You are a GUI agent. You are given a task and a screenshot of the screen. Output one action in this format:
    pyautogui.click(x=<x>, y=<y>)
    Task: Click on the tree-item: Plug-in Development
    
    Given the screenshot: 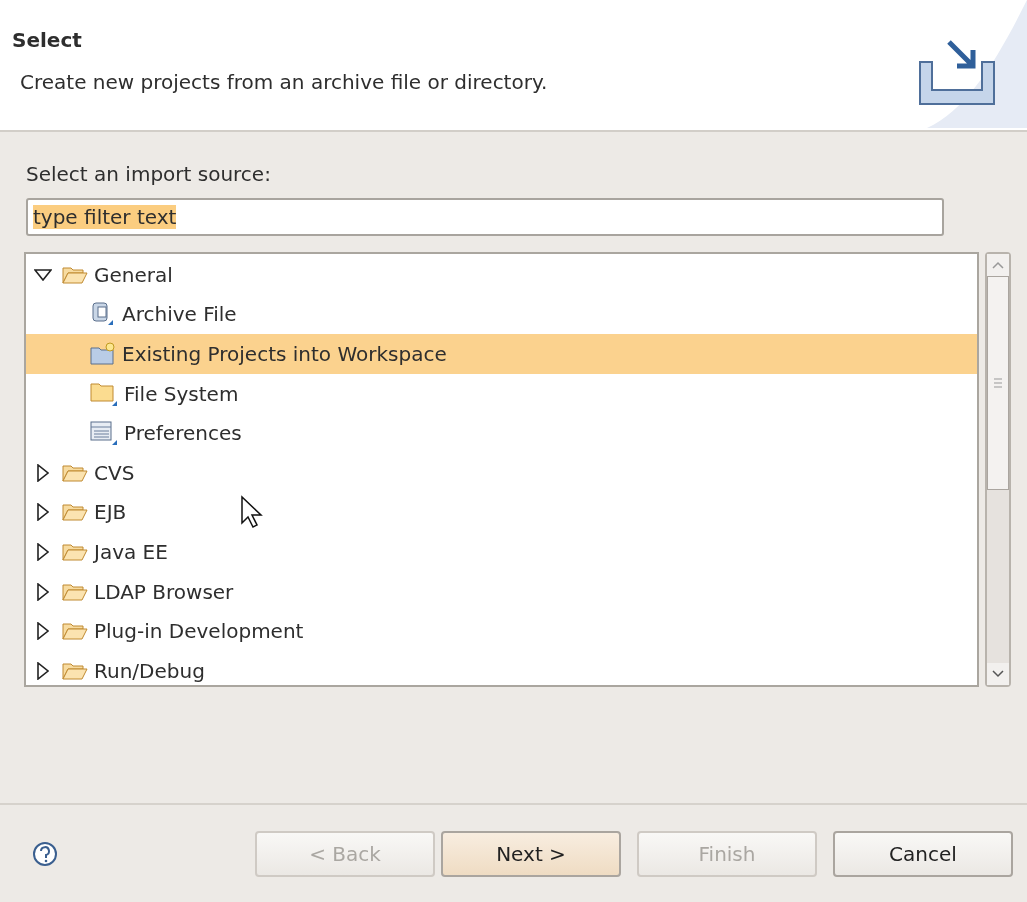 What is the action you would take?
    pyautogui.click(x=501, y=631)
    